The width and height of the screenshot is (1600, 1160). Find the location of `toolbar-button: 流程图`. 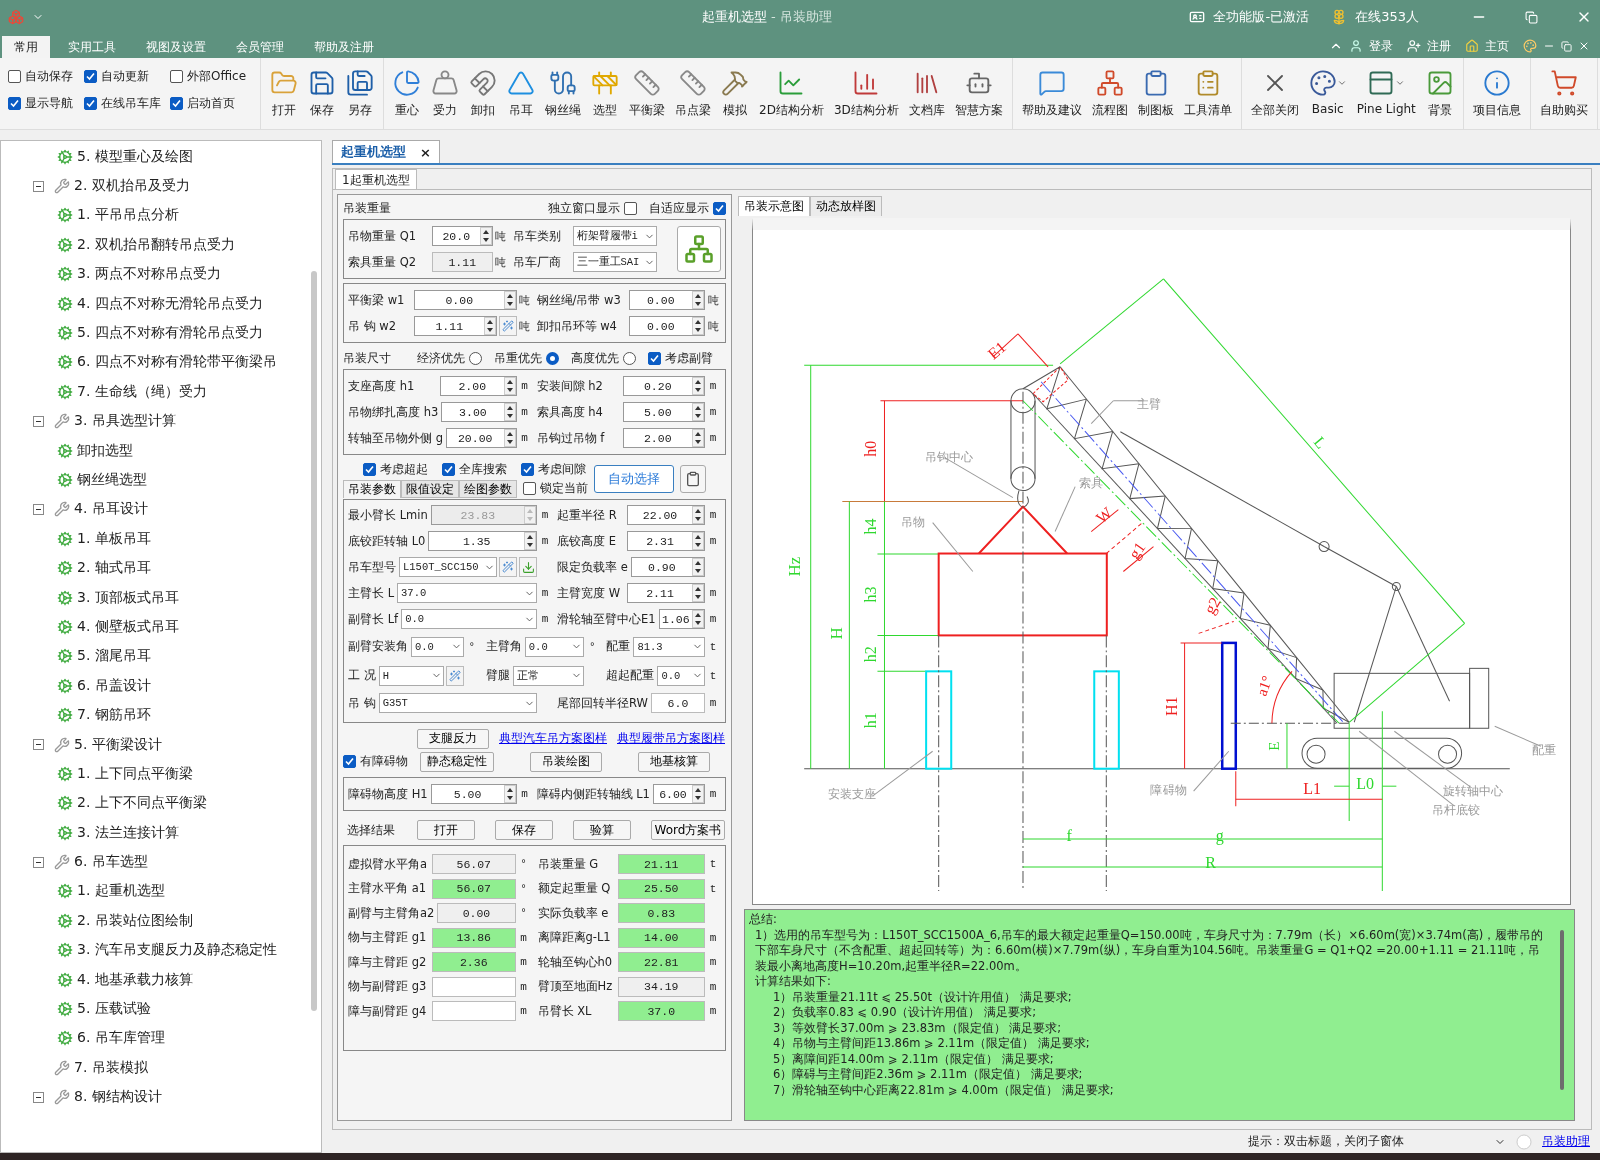

toolbar-button: 流程图 is located at coordinates (1109, 93).